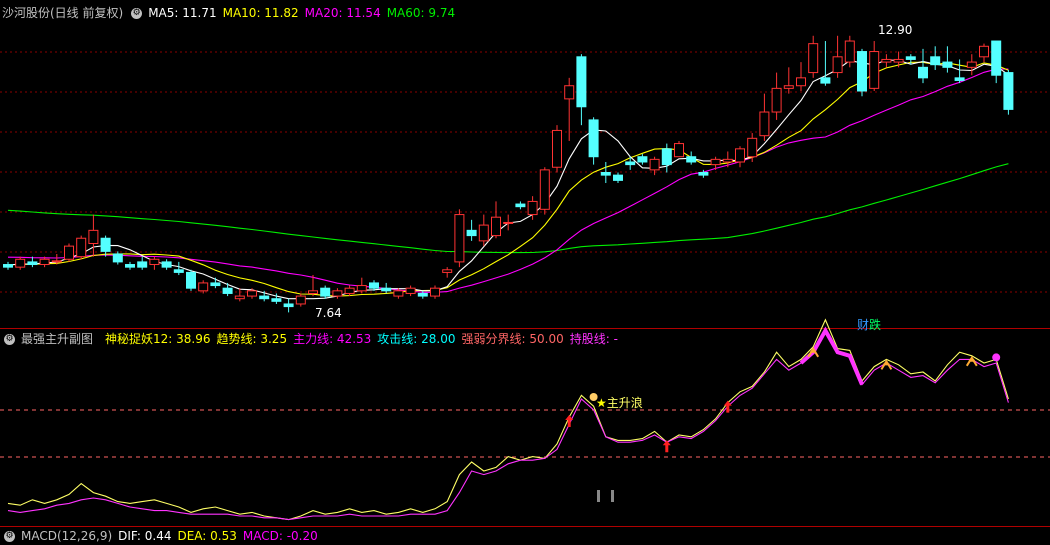  What do you see at coordinates (601, 403) in the screenshot?
I see `star-icon: ★` at bounding box center [601, 403].